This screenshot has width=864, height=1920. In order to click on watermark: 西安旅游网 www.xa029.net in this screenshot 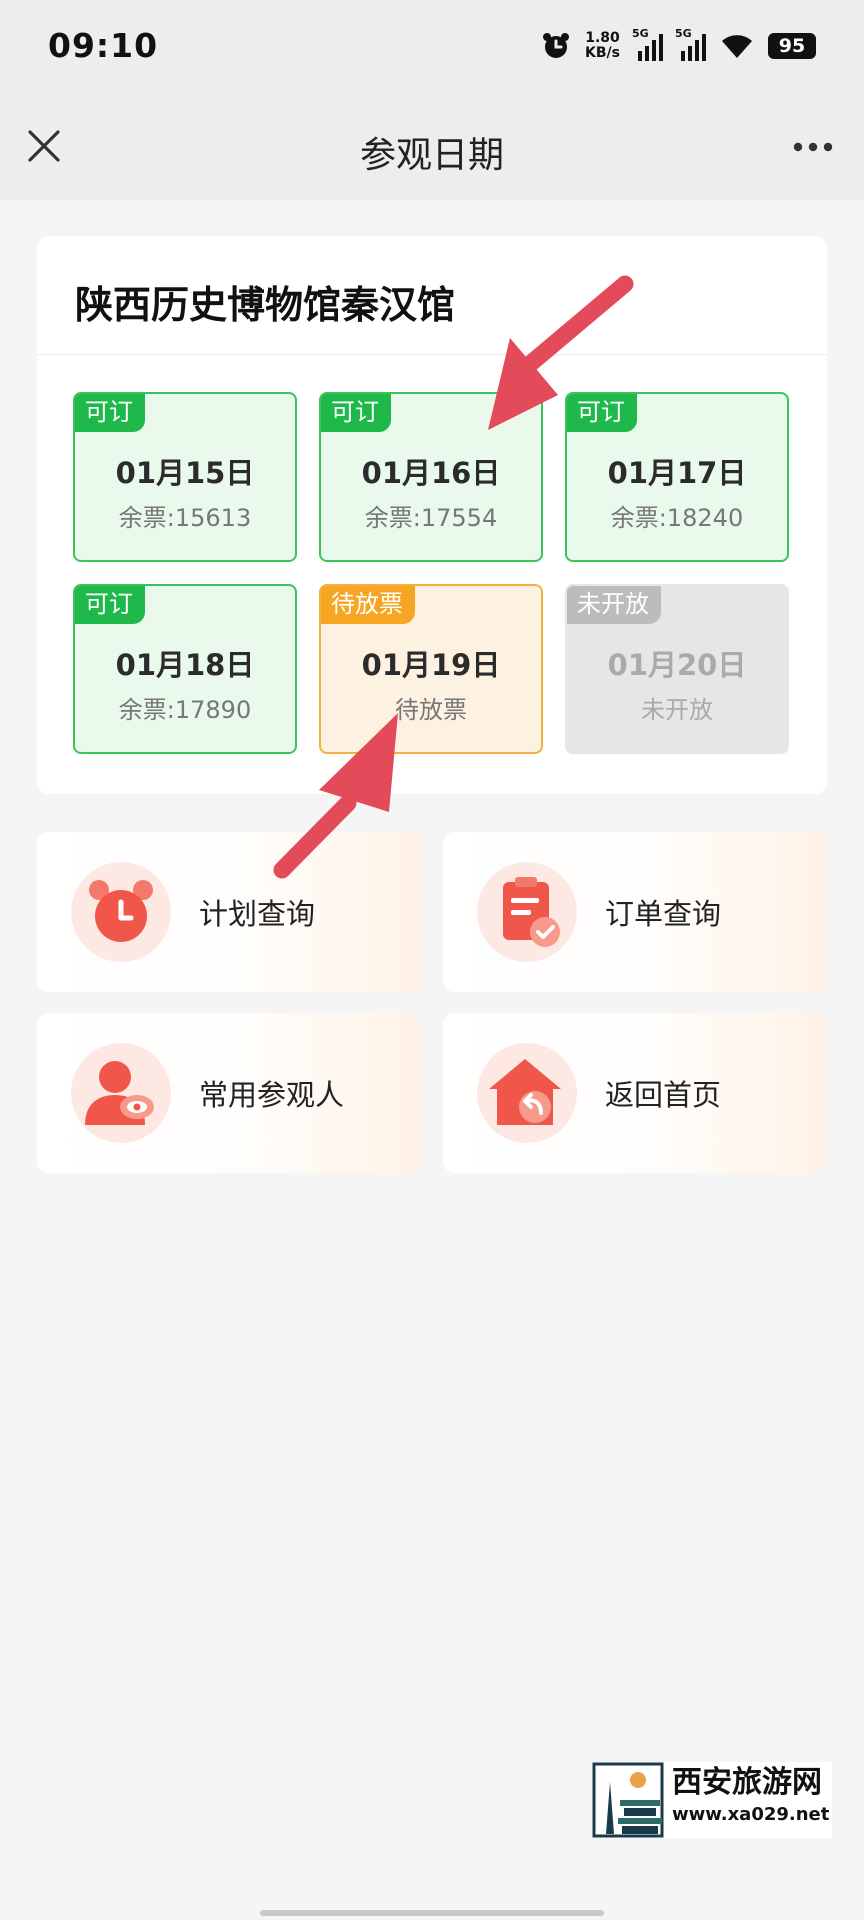, I will do `click(712, 1800)`.